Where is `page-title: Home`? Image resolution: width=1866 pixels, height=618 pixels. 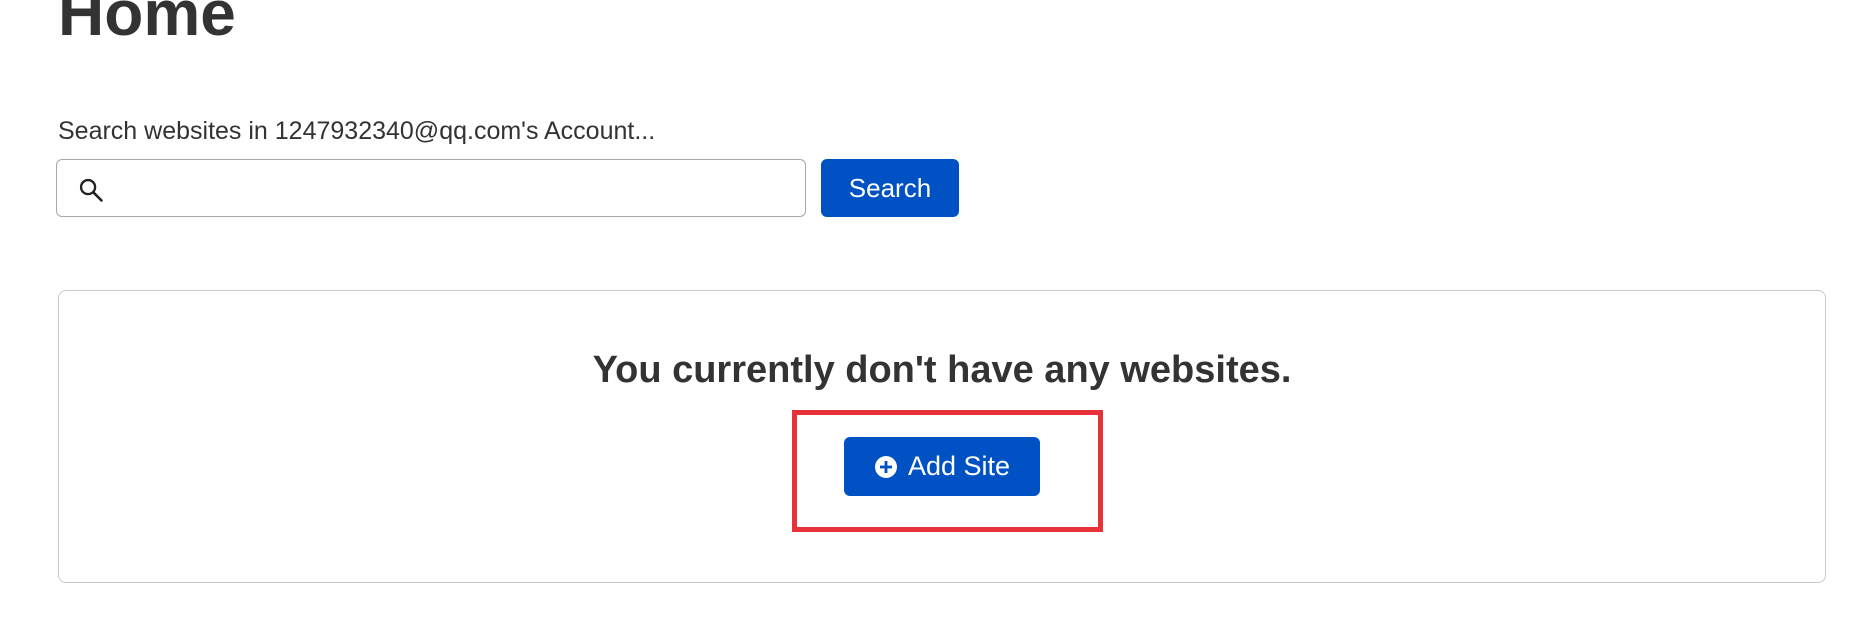
page-title: Home is located at coordinates (147, 24).